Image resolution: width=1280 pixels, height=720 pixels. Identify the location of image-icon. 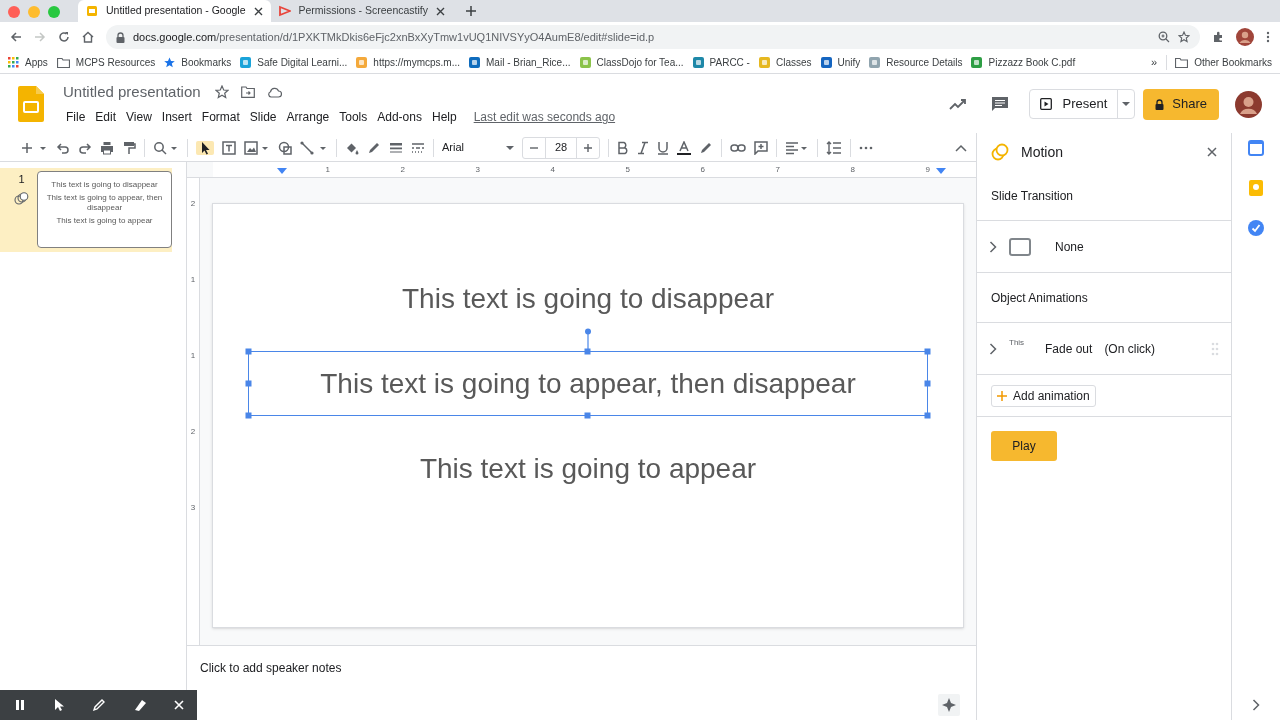
(257, 147).